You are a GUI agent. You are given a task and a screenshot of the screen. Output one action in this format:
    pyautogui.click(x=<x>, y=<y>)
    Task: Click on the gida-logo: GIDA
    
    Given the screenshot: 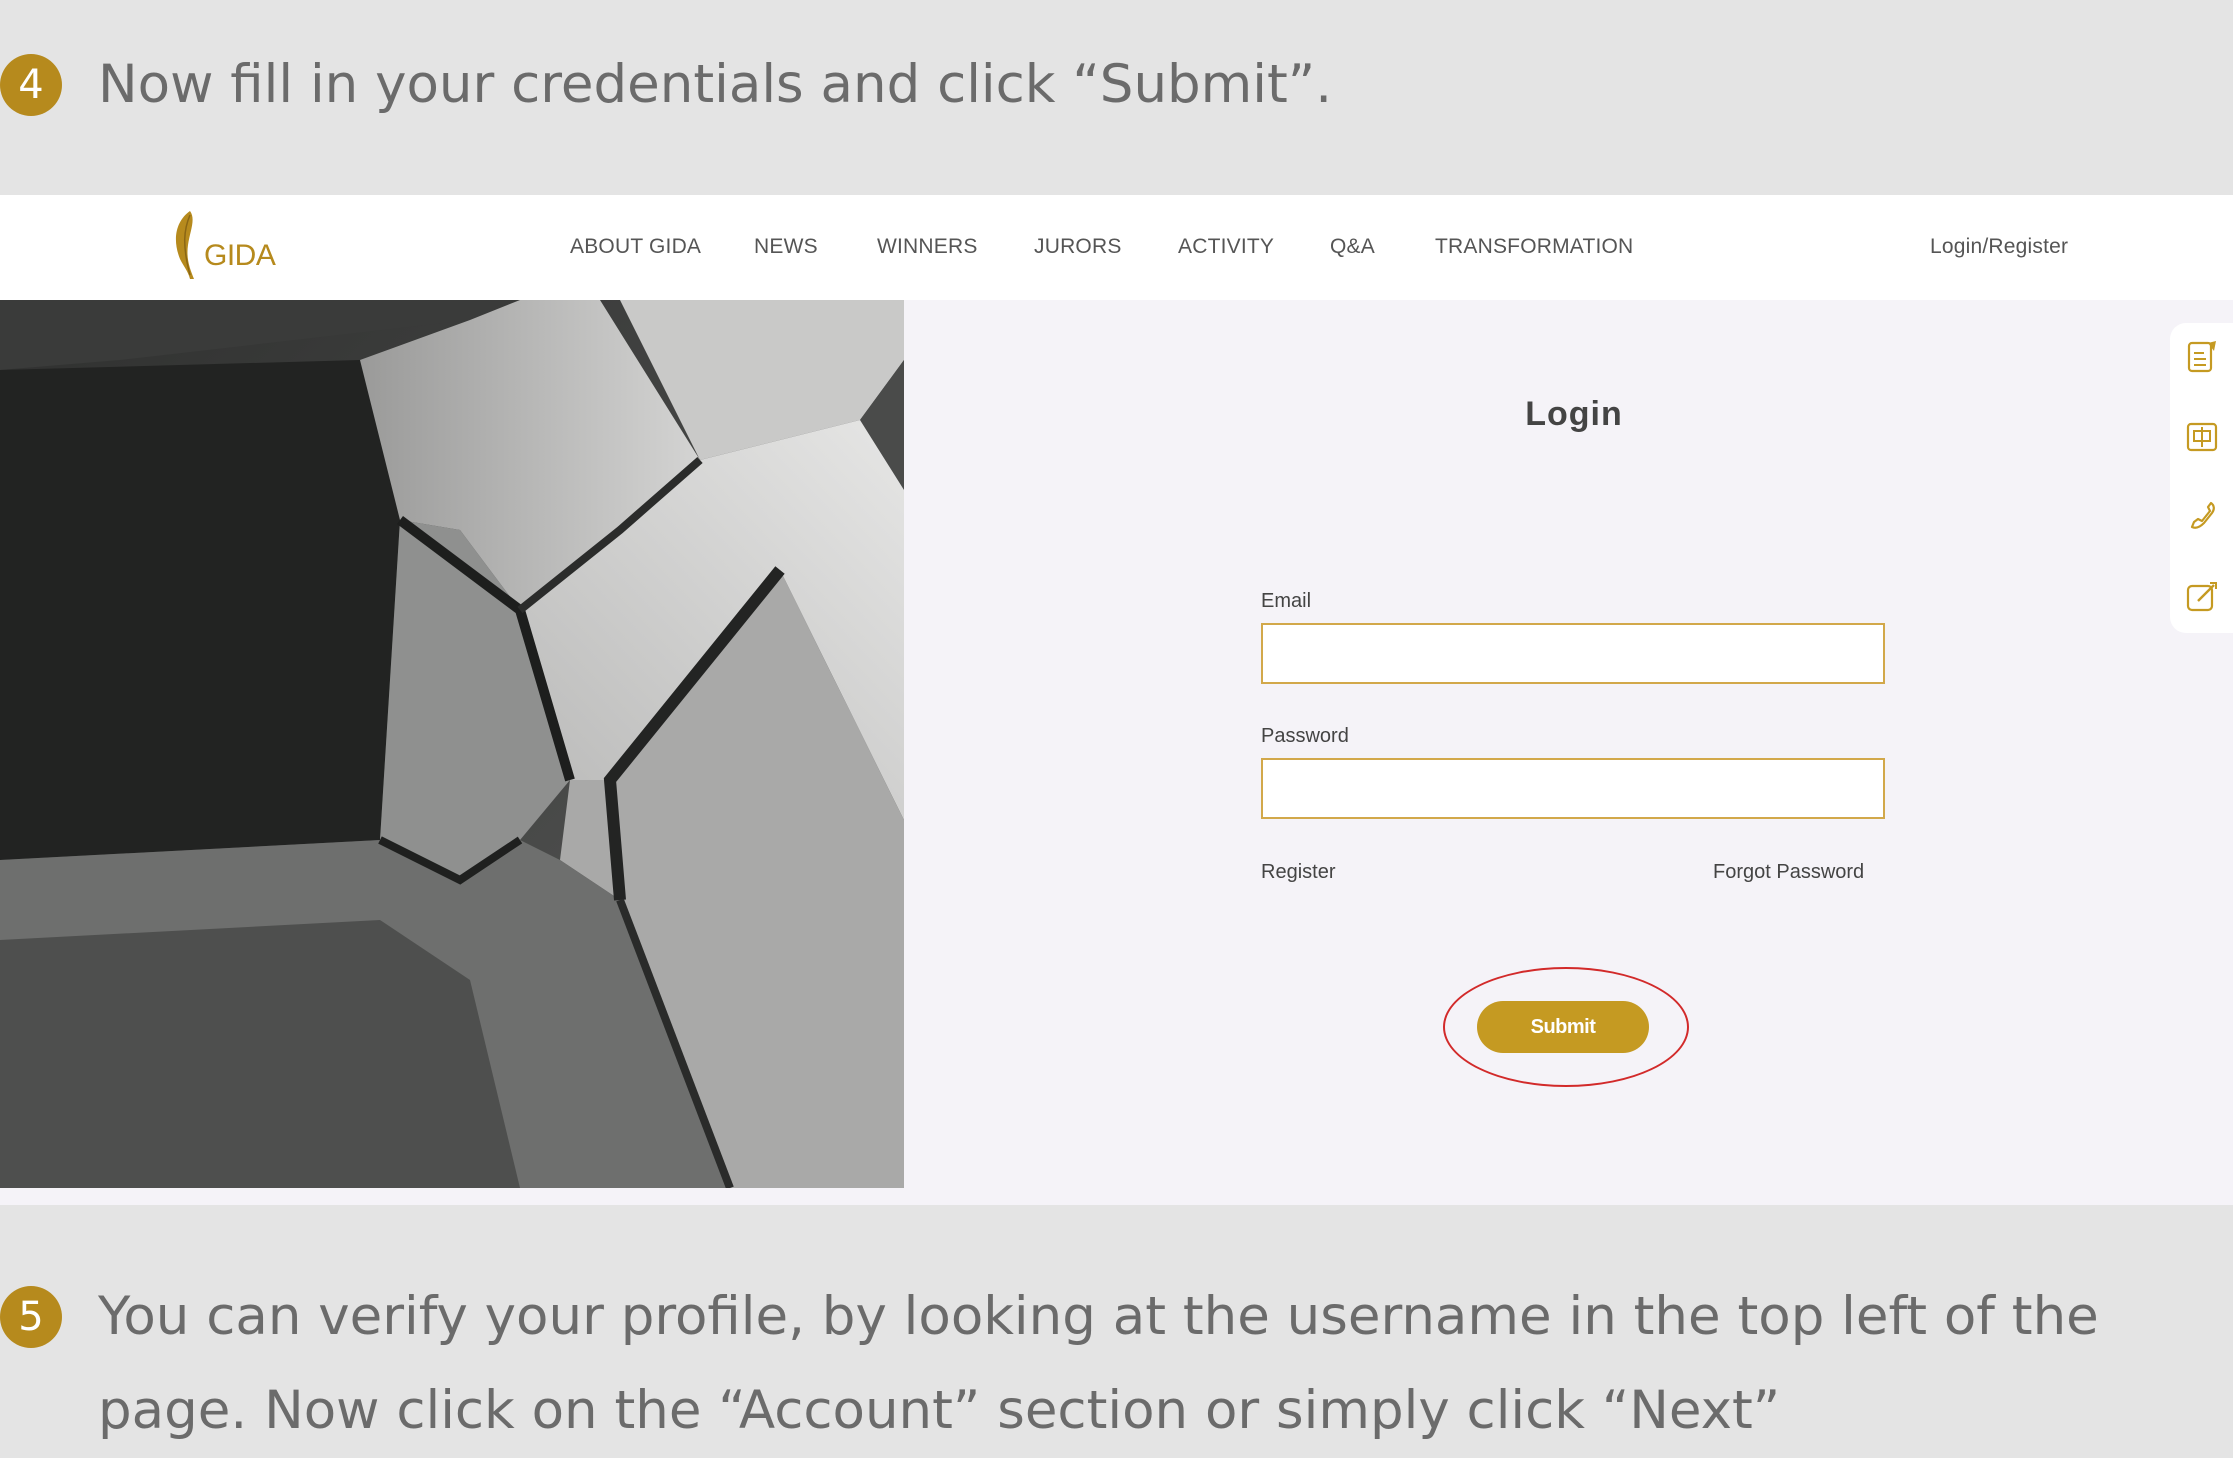 What is the action you would take?
    pyautogui.click(x=225, y=249)
    